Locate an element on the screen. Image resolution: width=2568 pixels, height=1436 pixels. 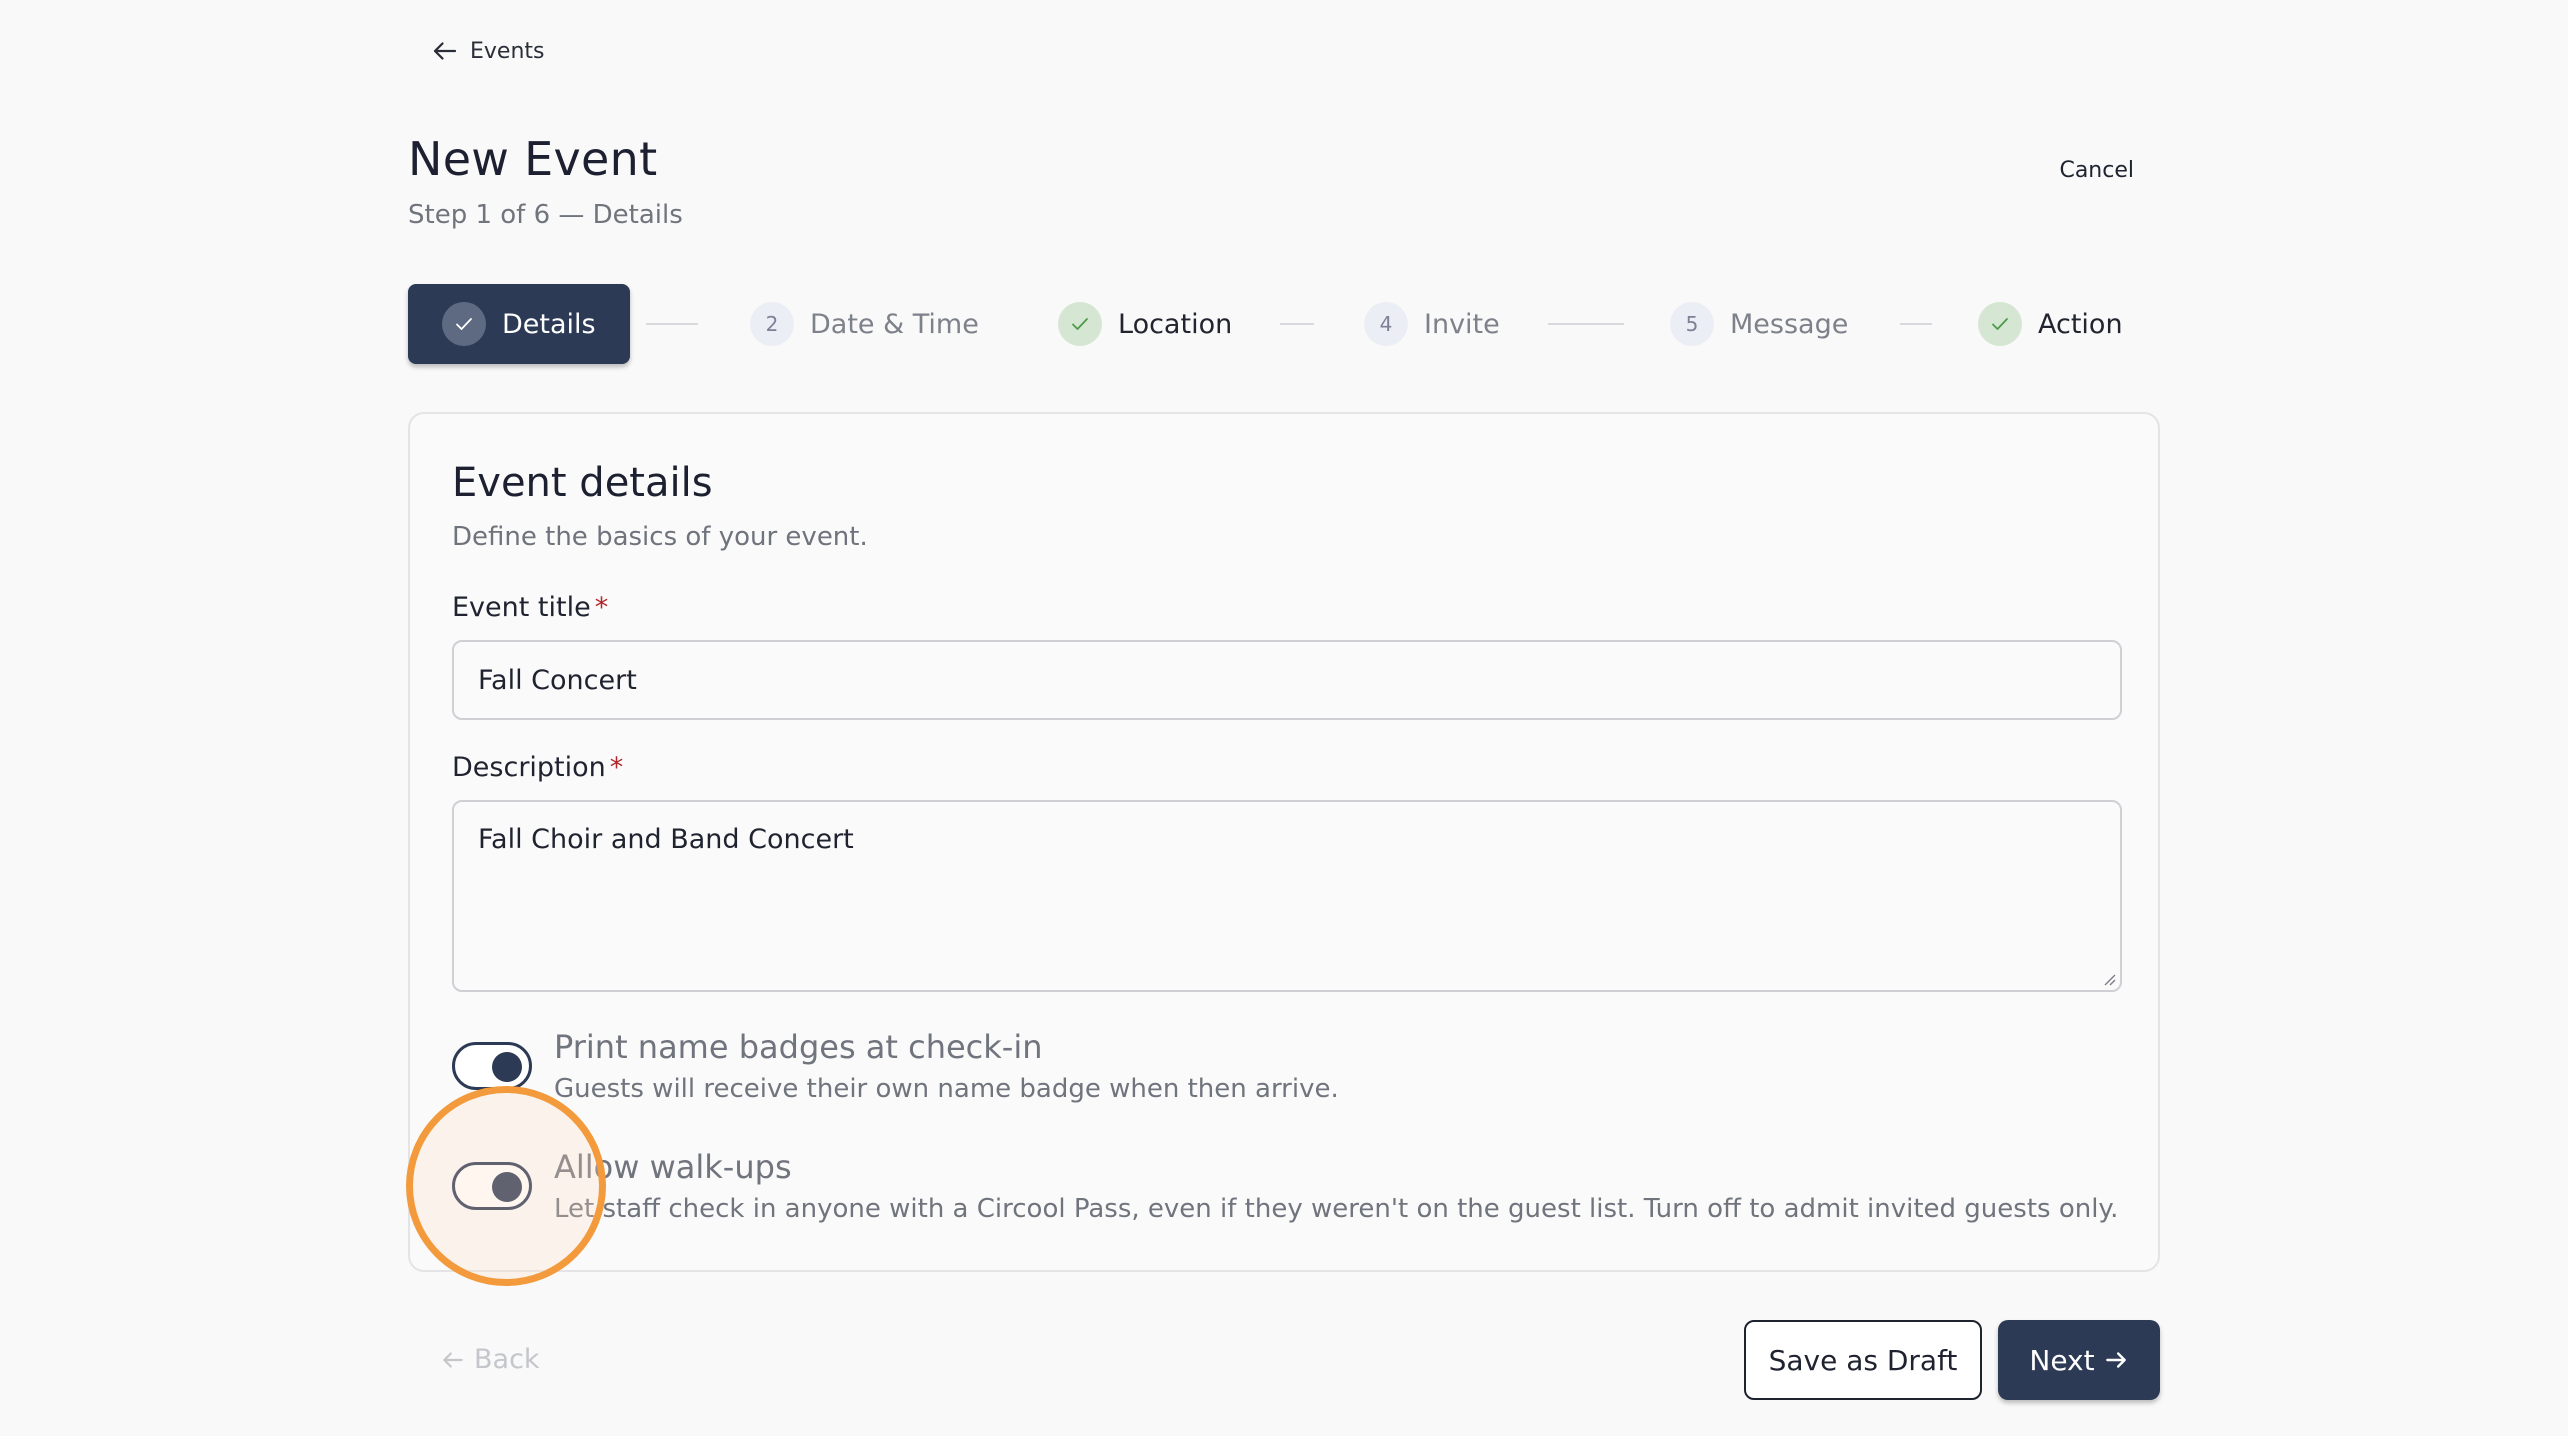
resize-handle-icon is located at coordinates (2108, 978).